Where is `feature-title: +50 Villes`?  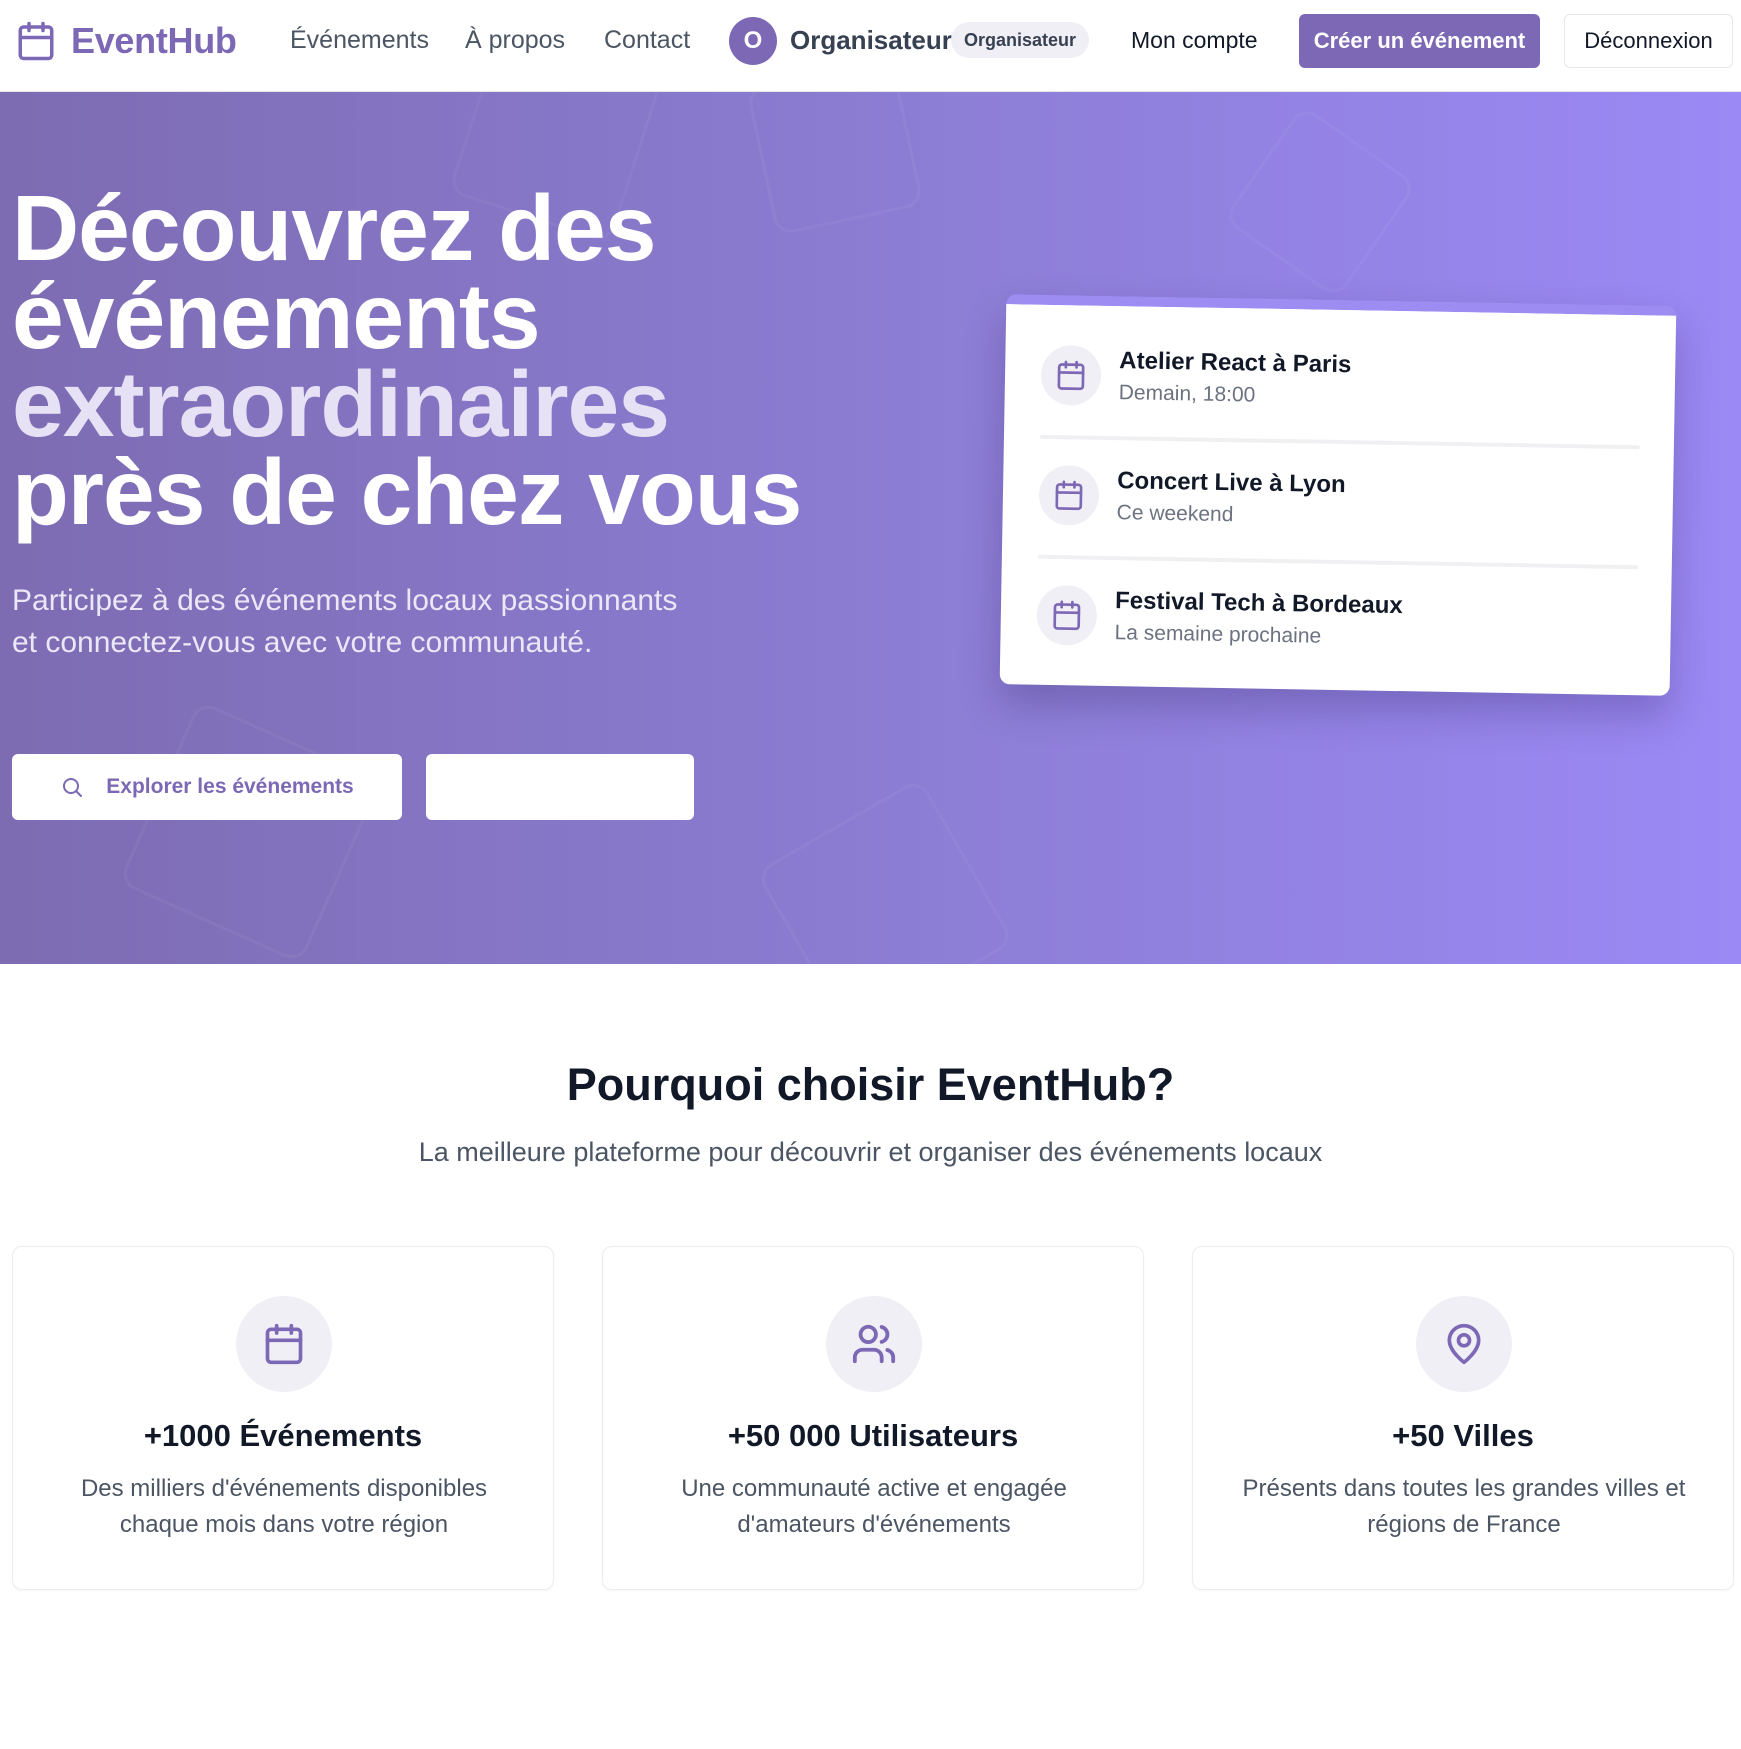 feature-title: +50 Villes is located at coordinates (1463, 1435).